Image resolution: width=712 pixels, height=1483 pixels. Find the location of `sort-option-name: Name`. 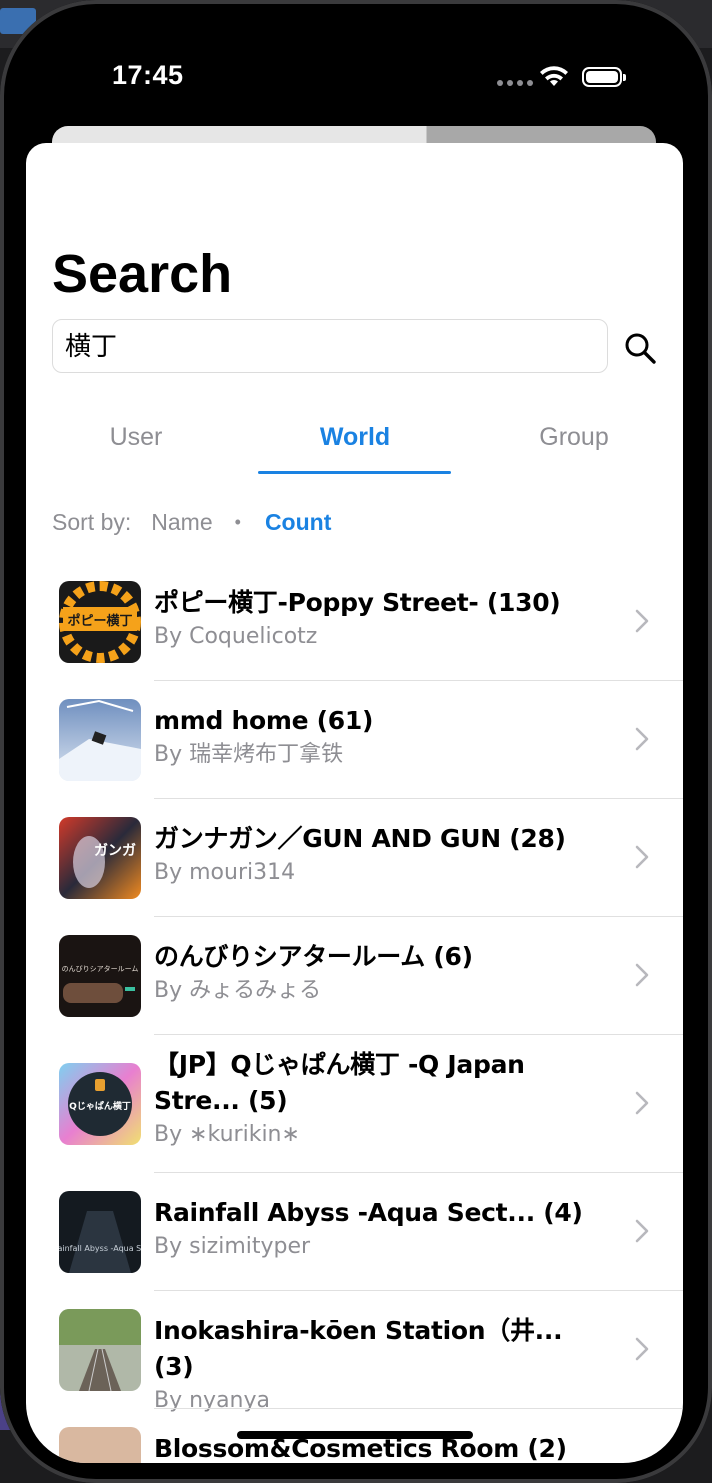

sort-option-name: Name is located at coordinates (181, 522).